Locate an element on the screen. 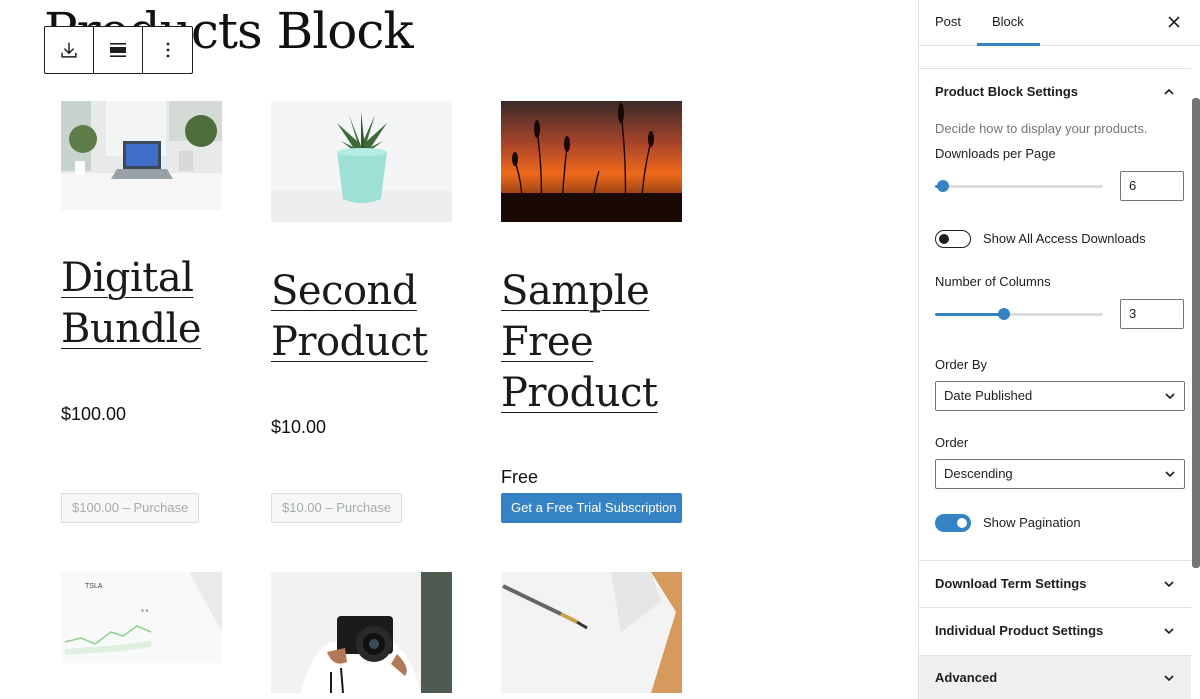  tab-block: Block is located at coordinates (1008, 23).